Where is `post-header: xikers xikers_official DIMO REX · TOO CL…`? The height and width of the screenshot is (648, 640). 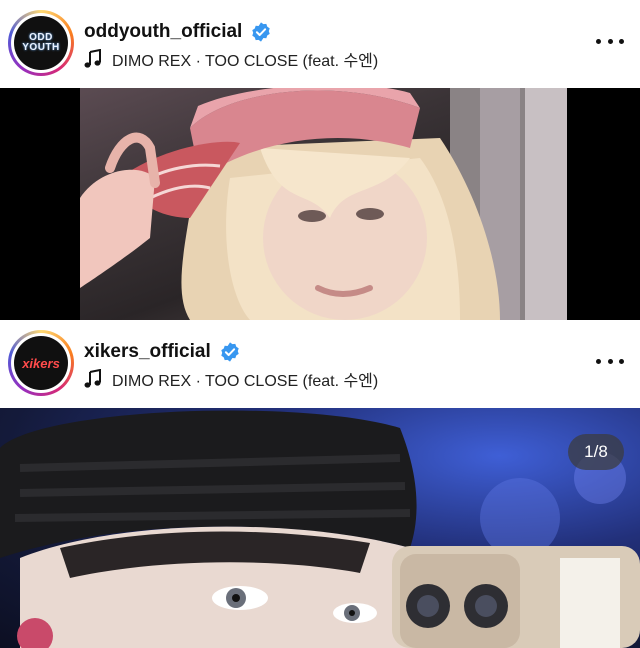 post-header: xikers xikers_official DIMO REX · TOO CL… is located at coordinates (320, 364).